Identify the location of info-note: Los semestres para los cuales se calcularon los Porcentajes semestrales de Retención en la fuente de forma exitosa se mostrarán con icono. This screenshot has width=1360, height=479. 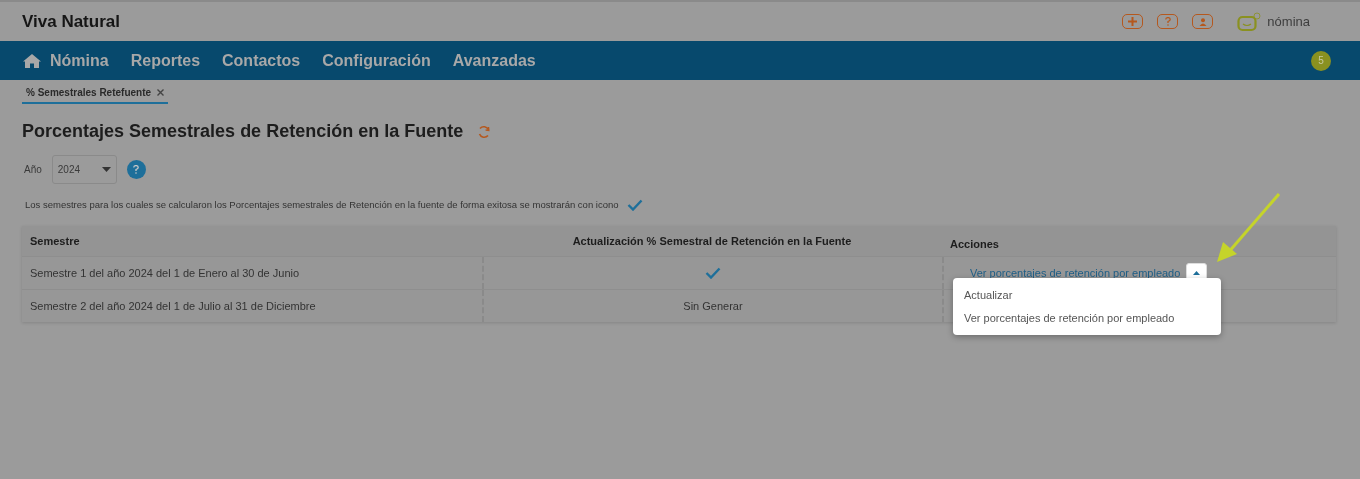
(322, 205).